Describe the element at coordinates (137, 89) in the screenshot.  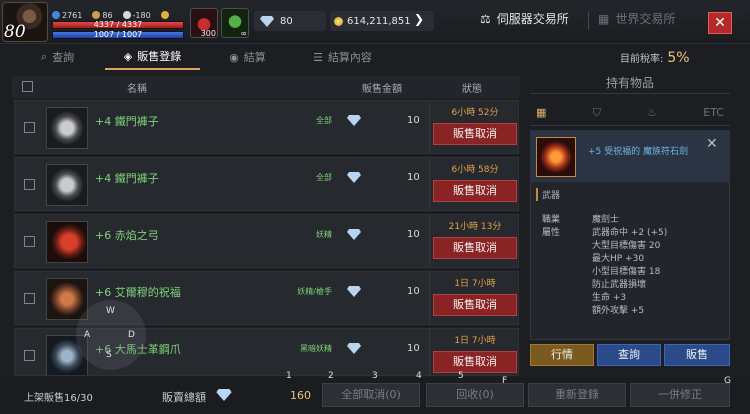
I see `column-name: 名稱` at that location.